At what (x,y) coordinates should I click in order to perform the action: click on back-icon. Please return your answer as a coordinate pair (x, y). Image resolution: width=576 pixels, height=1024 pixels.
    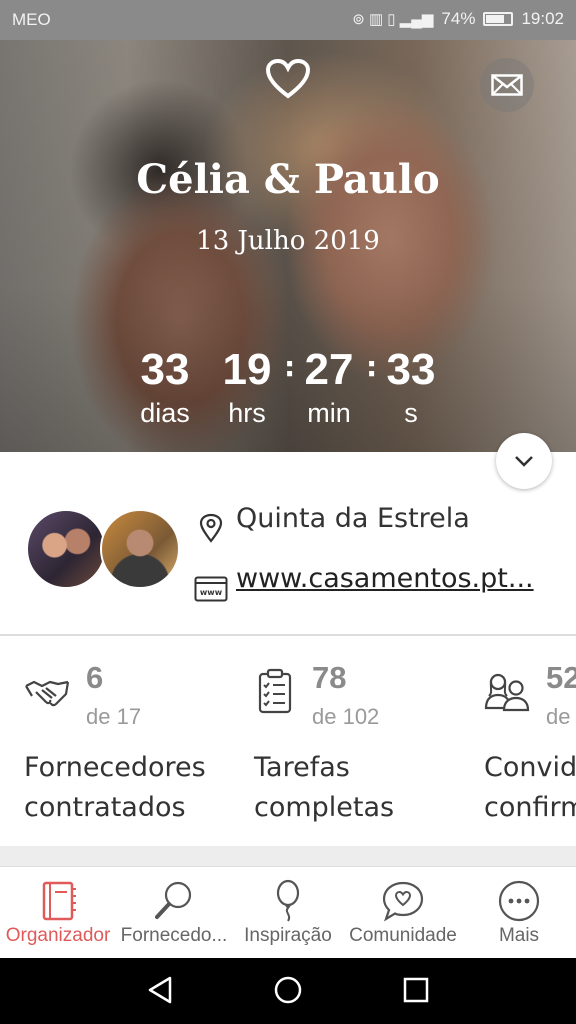
    Looking at the image, I should click on (160, 990).